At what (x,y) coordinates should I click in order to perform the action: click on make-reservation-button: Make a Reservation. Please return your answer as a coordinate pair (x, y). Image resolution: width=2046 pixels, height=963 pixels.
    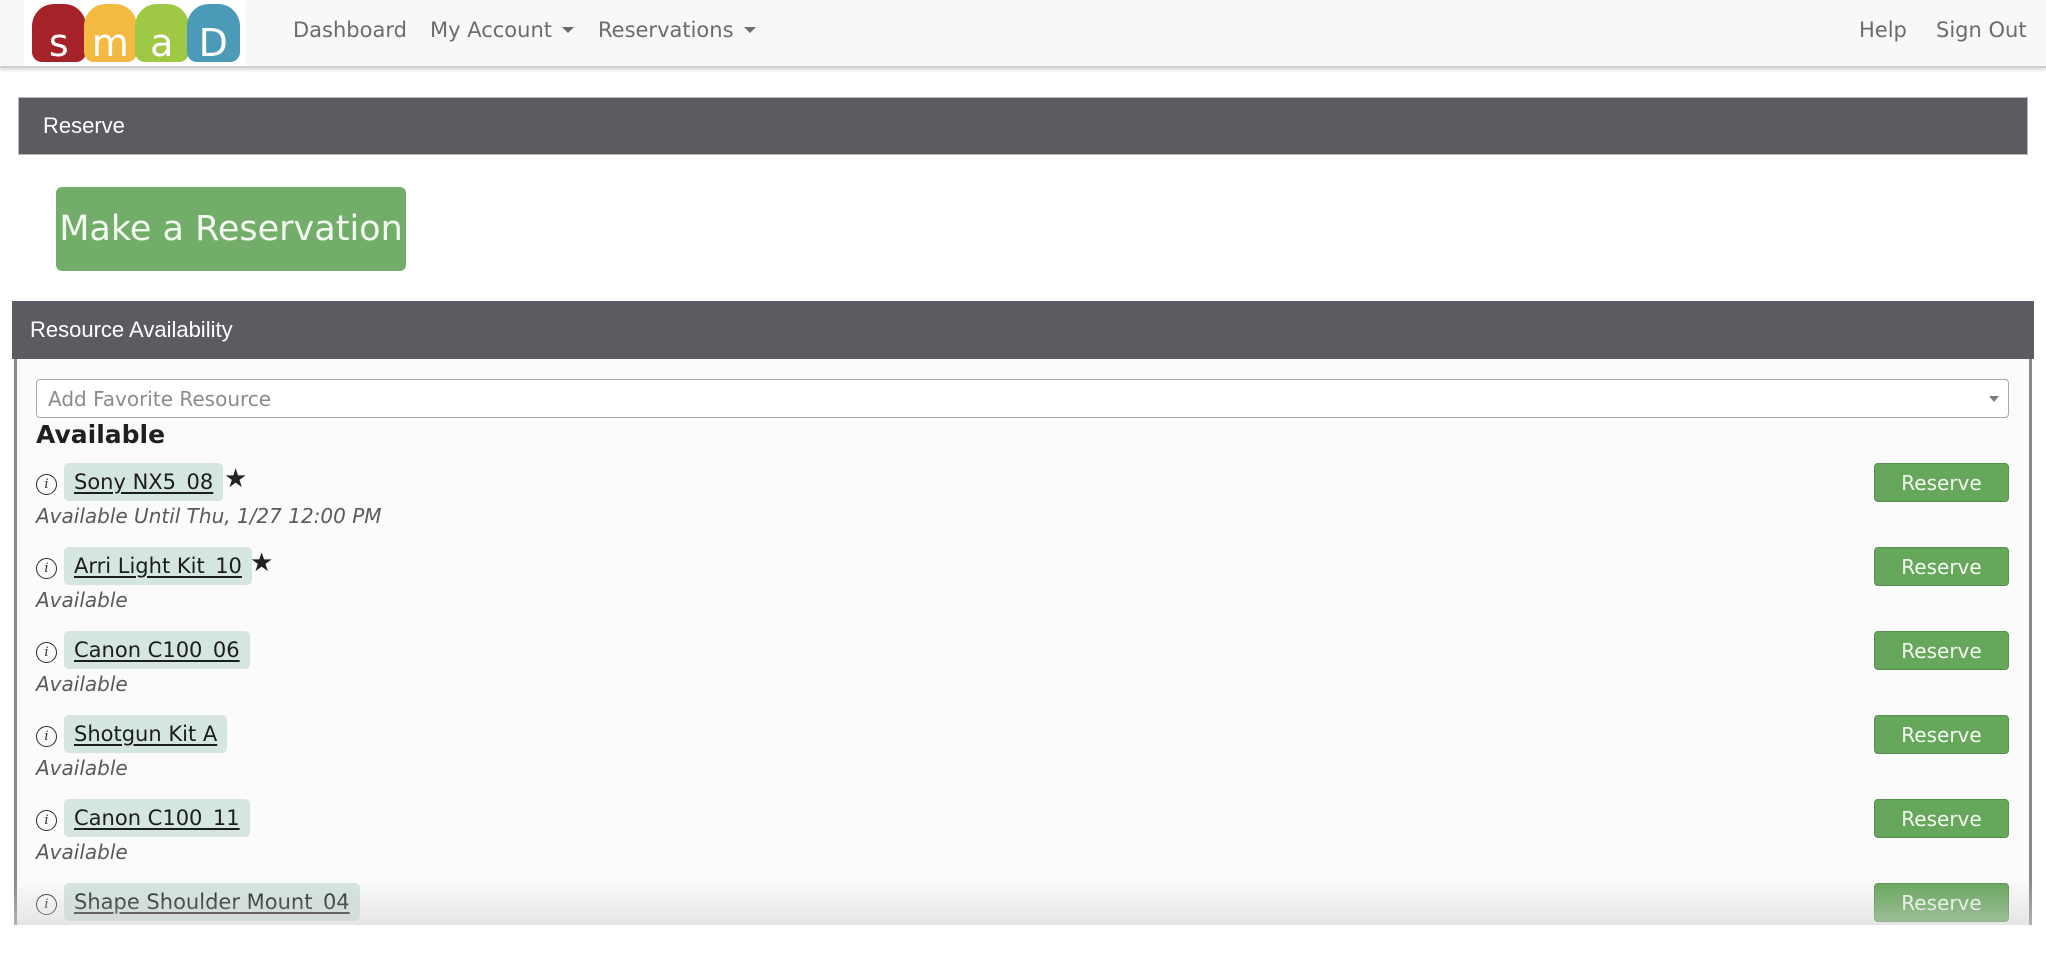
    Looking at the image, I should click on (231, 229).